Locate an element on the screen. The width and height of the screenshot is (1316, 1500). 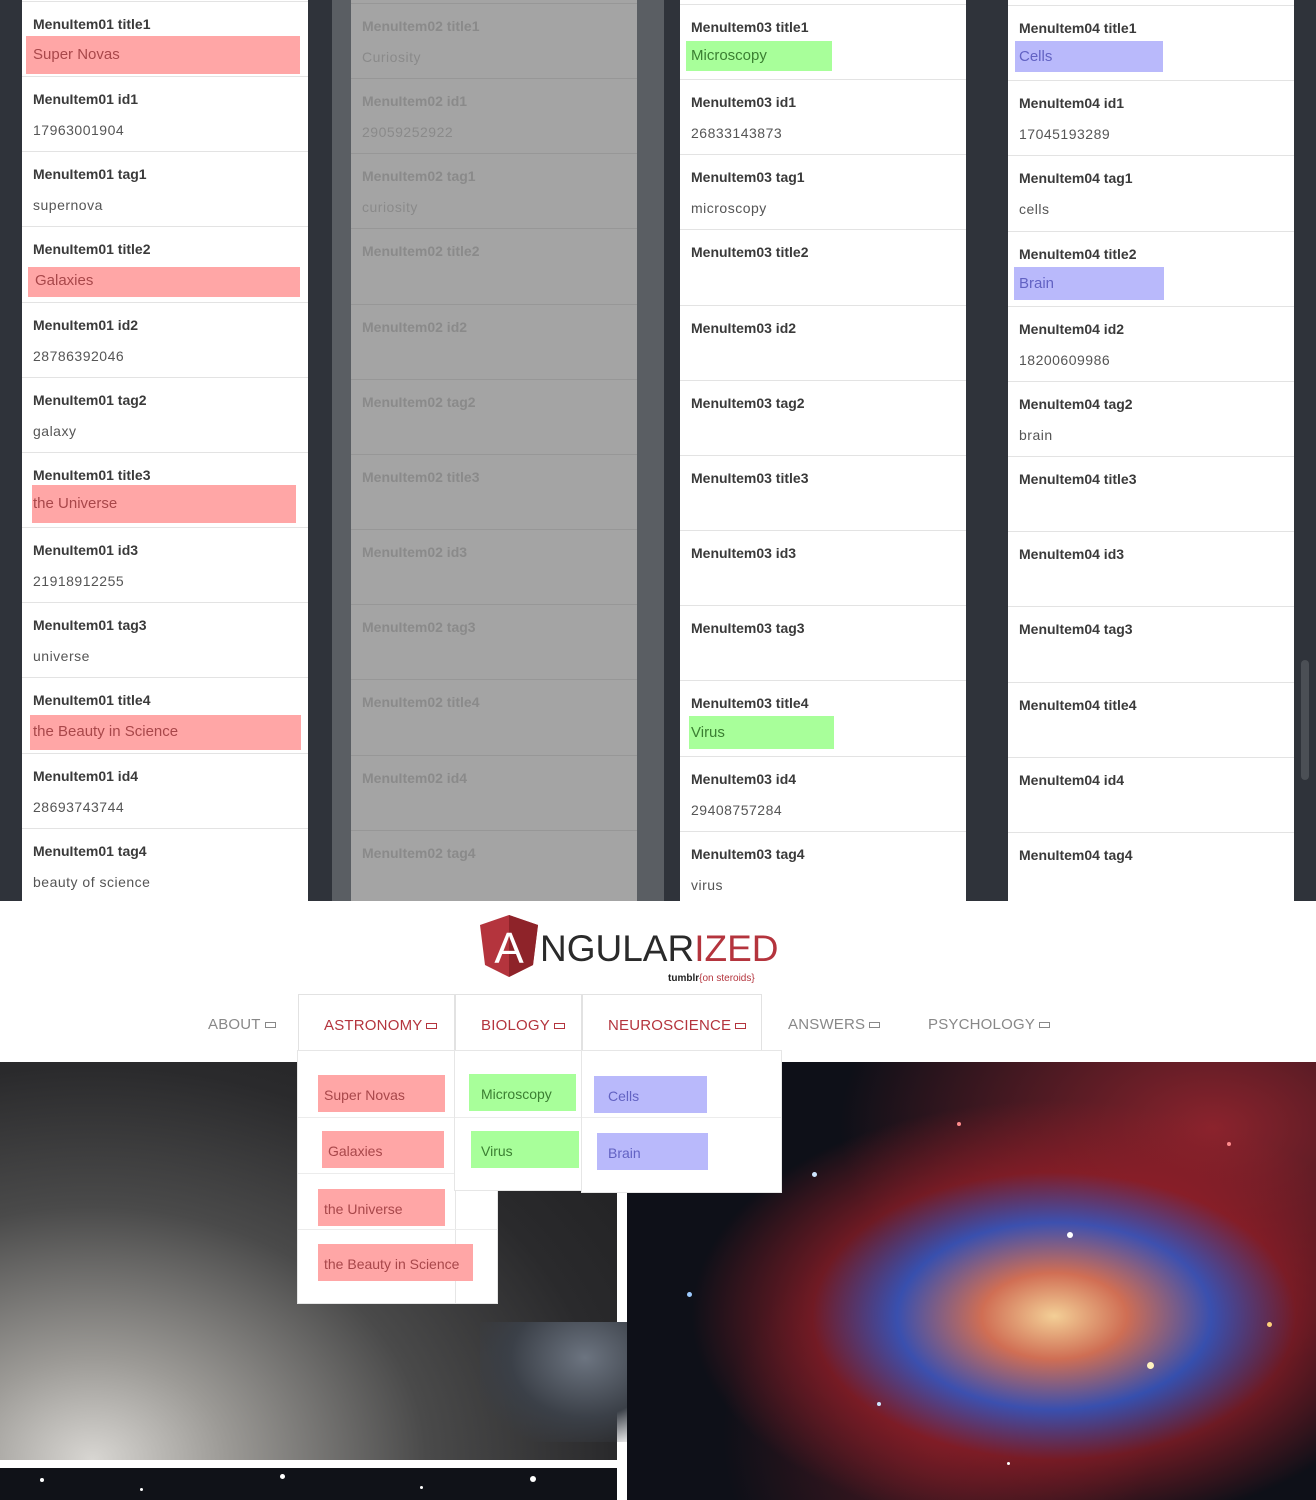
title-chip: Virus is located at coordinates (761, 732).